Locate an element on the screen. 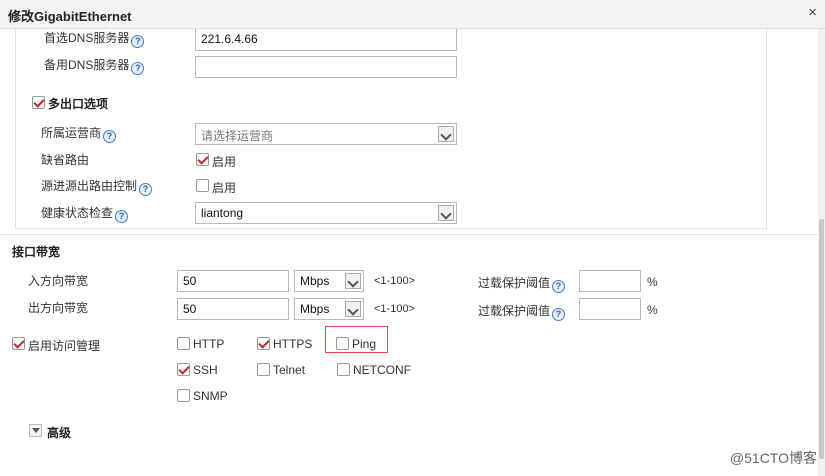  snmp-checkbox is located at coordinates (183, 395).